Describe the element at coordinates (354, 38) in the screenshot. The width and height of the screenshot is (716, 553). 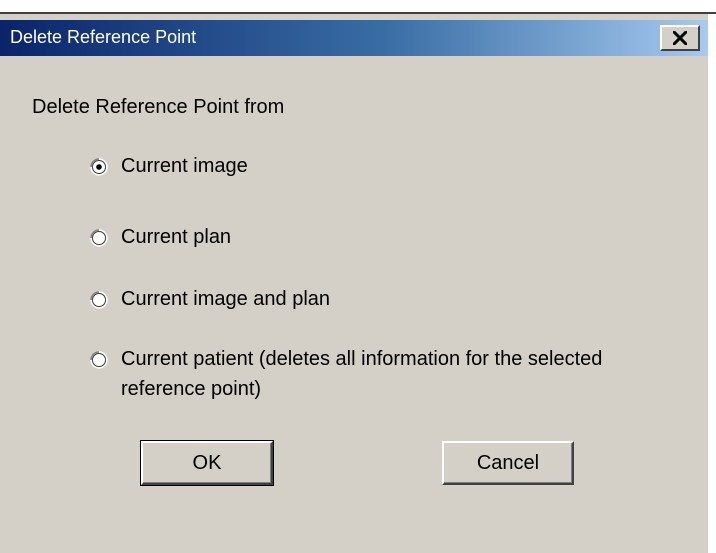
I see `dialog-titlebar: Delete Reference Point` at that location.